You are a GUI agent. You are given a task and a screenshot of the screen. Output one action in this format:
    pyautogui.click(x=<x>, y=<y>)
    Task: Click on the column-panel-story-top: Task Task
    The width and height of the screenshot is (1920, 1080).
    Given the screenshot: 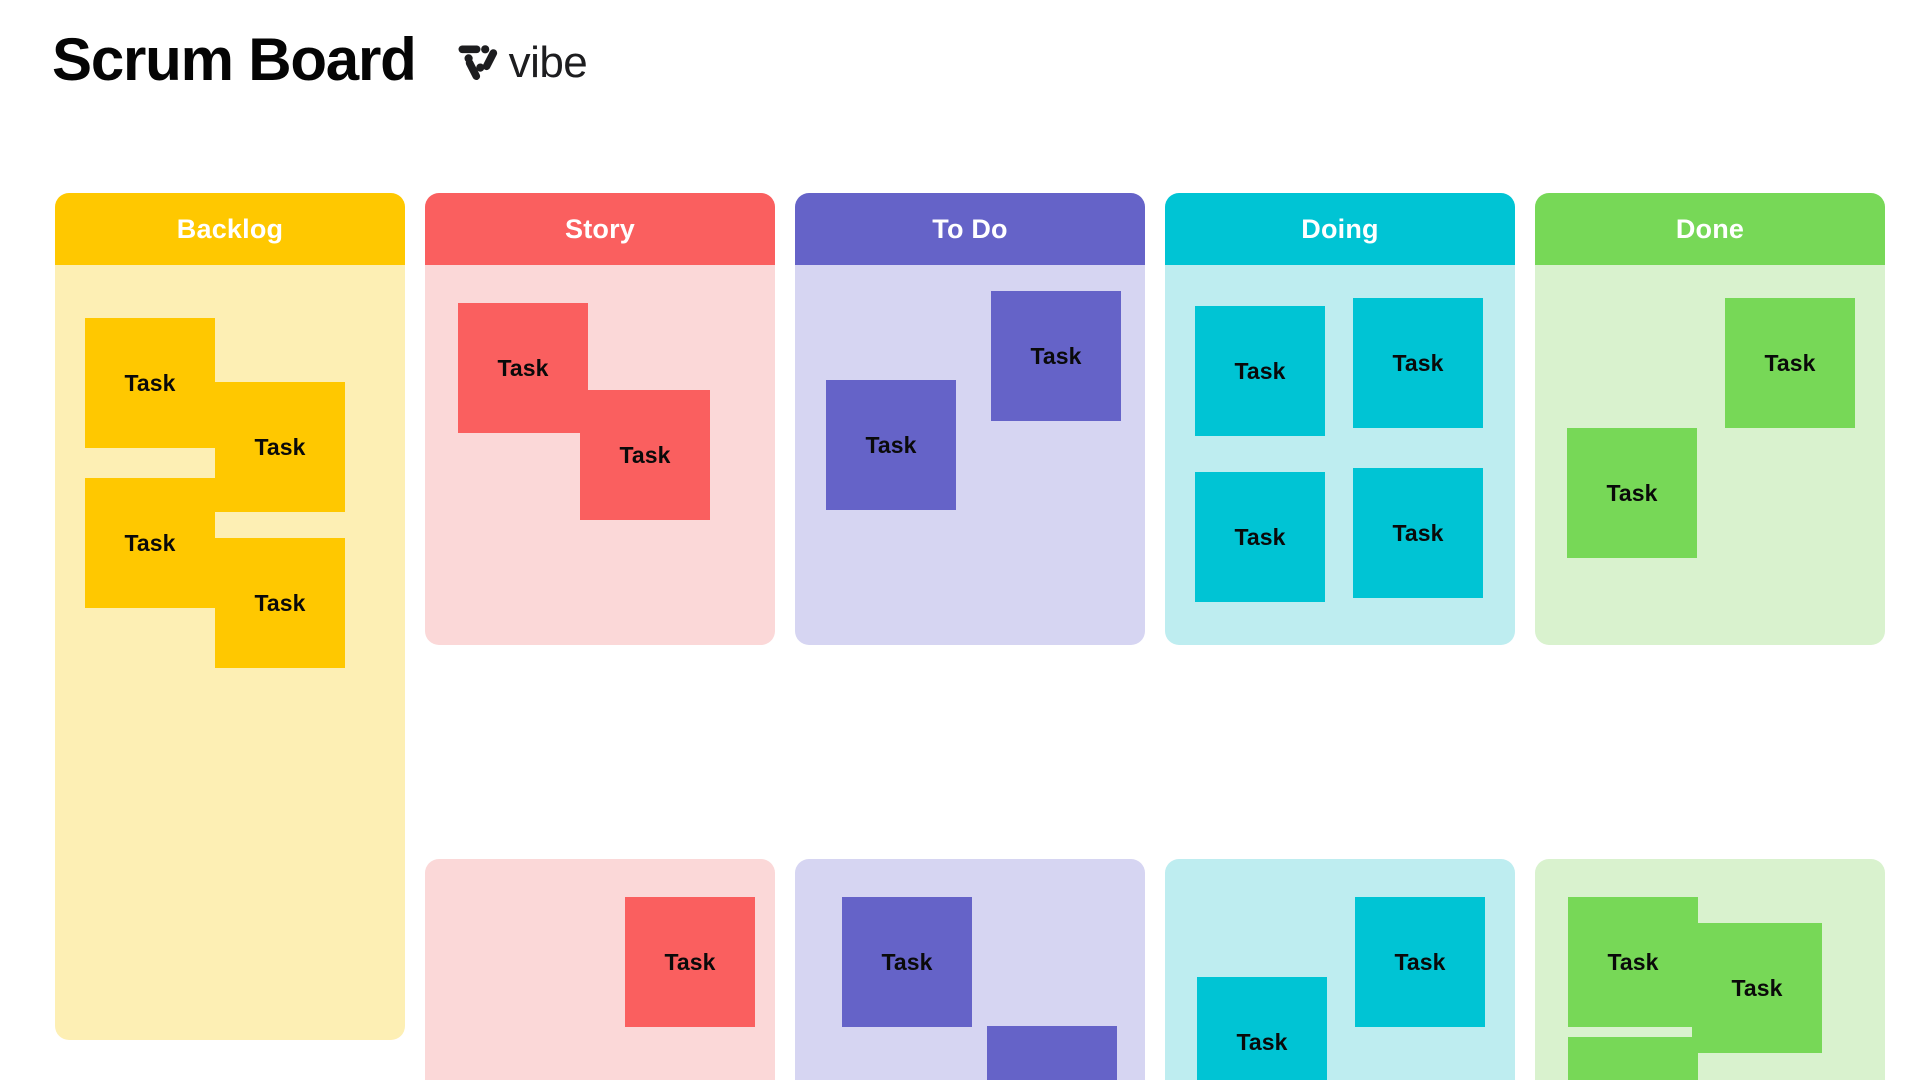 What is the action you would take?
    pyautogui.click(x=600, y=455)
    